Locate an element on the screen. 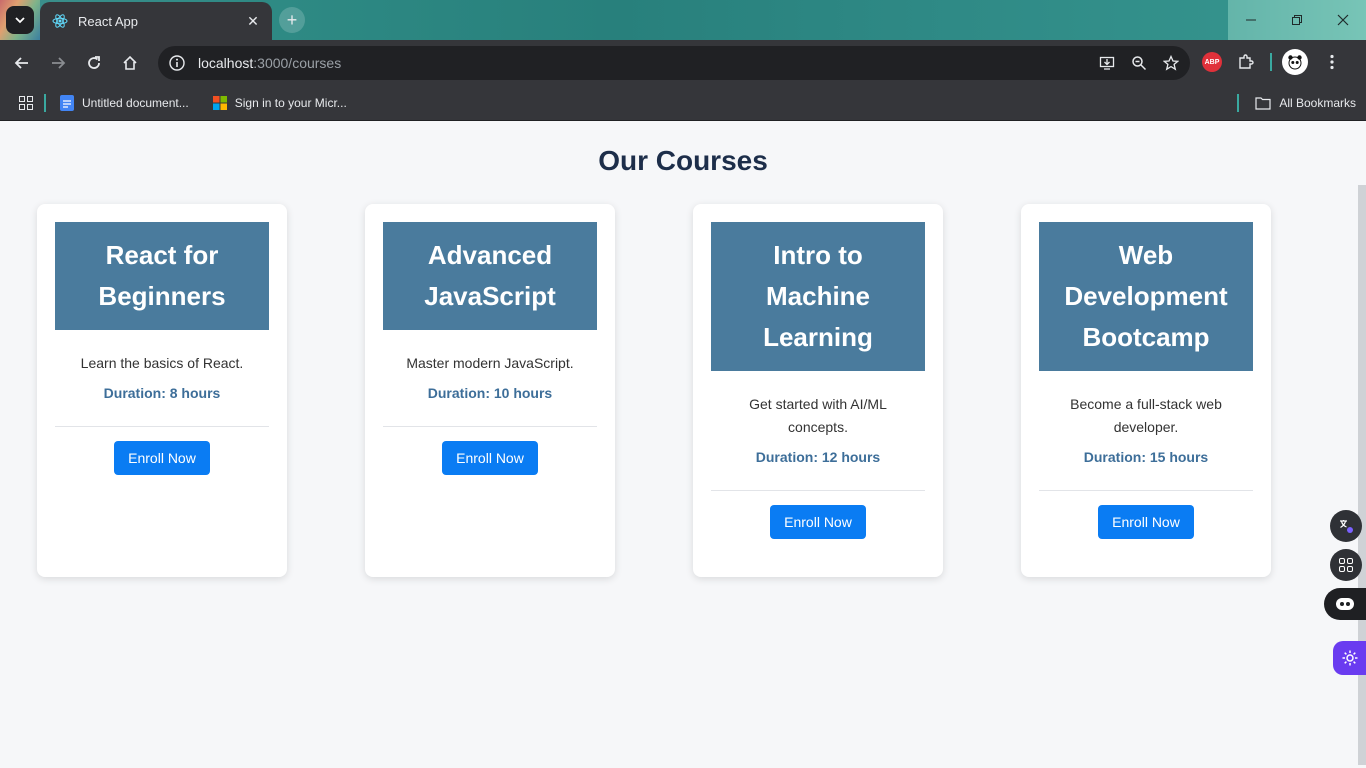 The width and height of the screenshot is (1366, 768). minimize-icon is located at coordinates (1251, 20).